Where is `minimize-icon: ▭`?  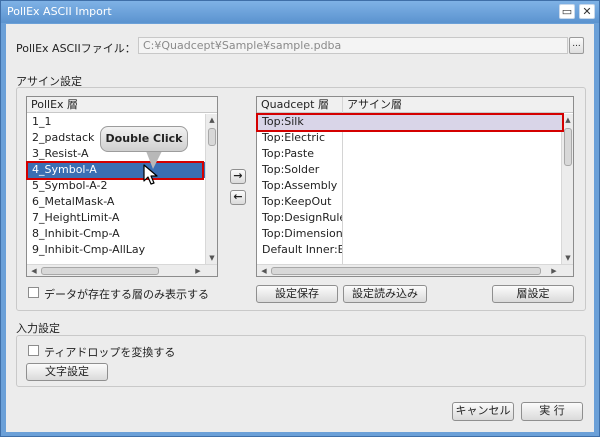 minimize-icon: ▭ is located at coordinates (567, 11).